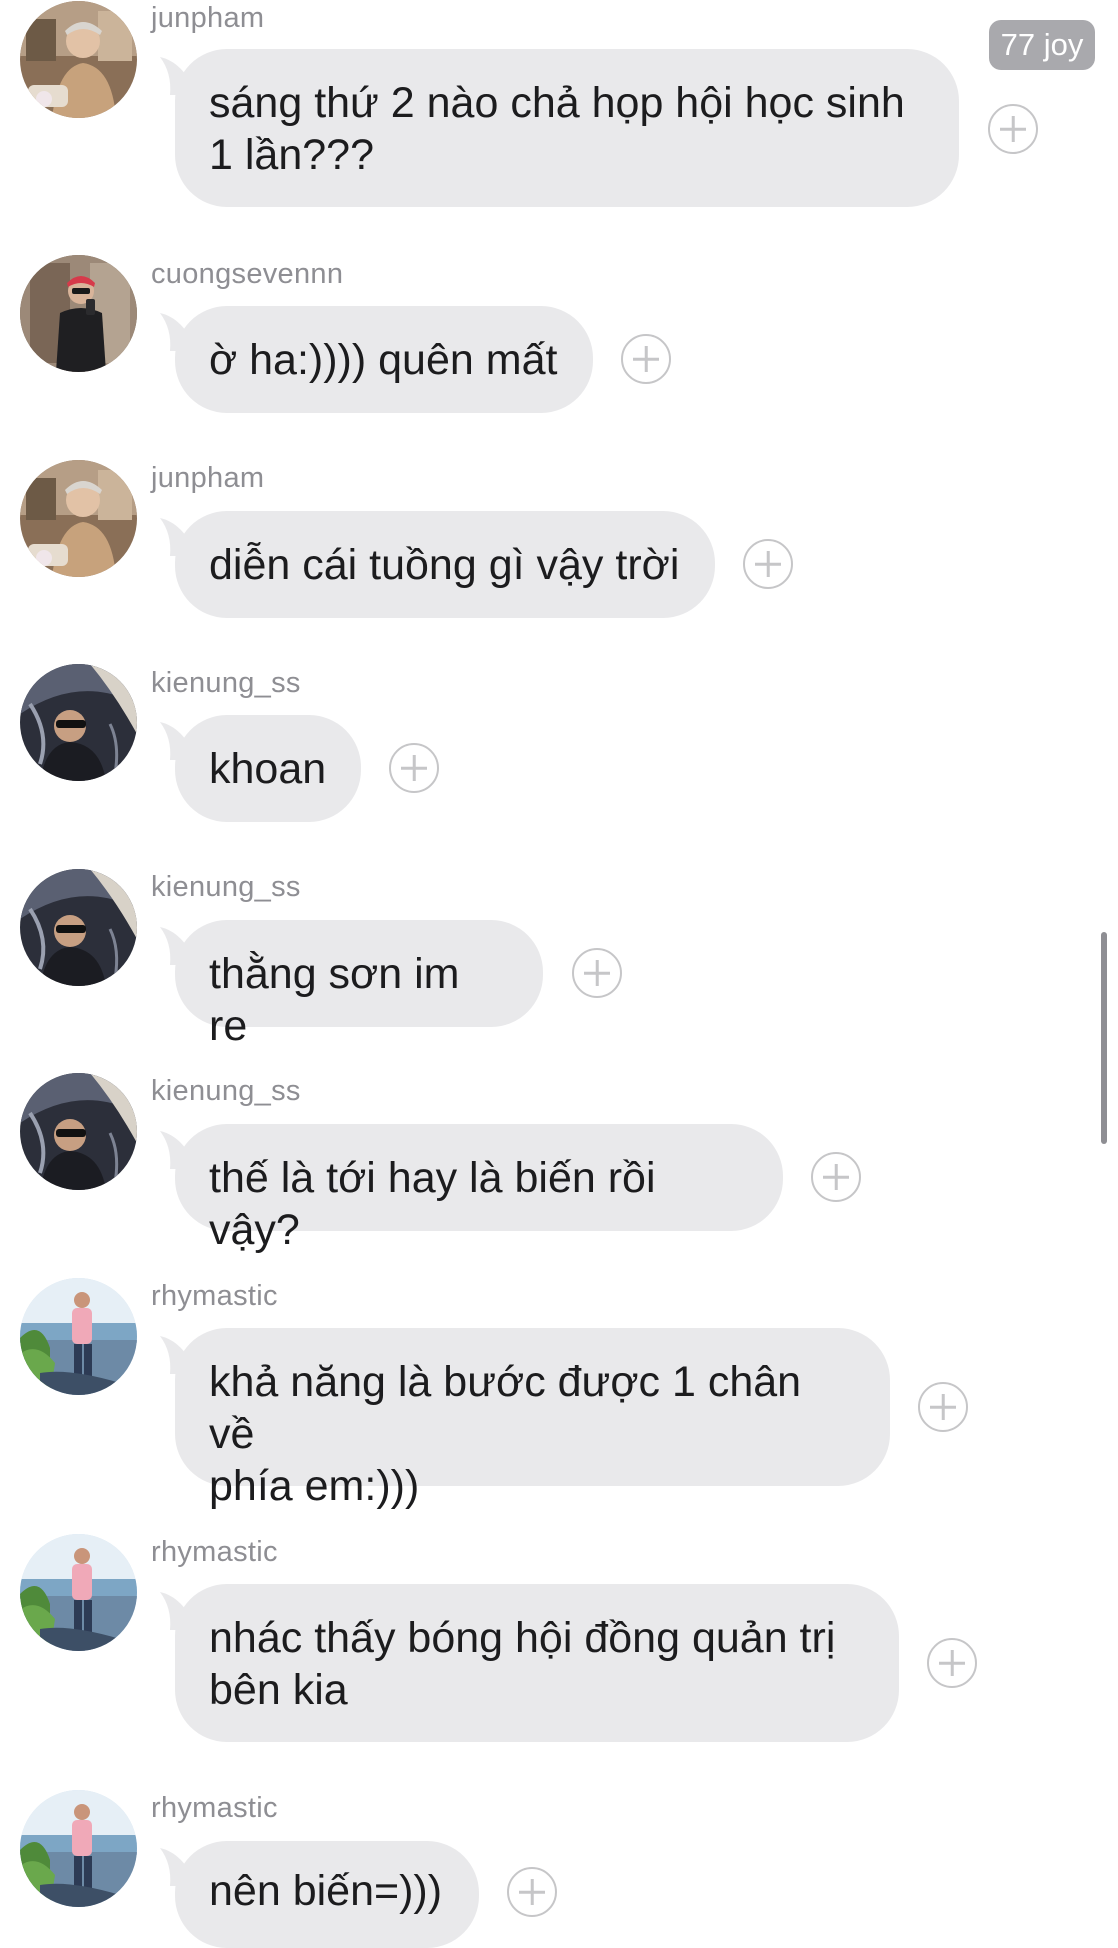 The width and height of the screenshot is (1118, 1948). What do you see at coordinates (1042, 45) in the screenshot?
I see `reaction-badge: 77 joy` at bounding box center [1042, 45].